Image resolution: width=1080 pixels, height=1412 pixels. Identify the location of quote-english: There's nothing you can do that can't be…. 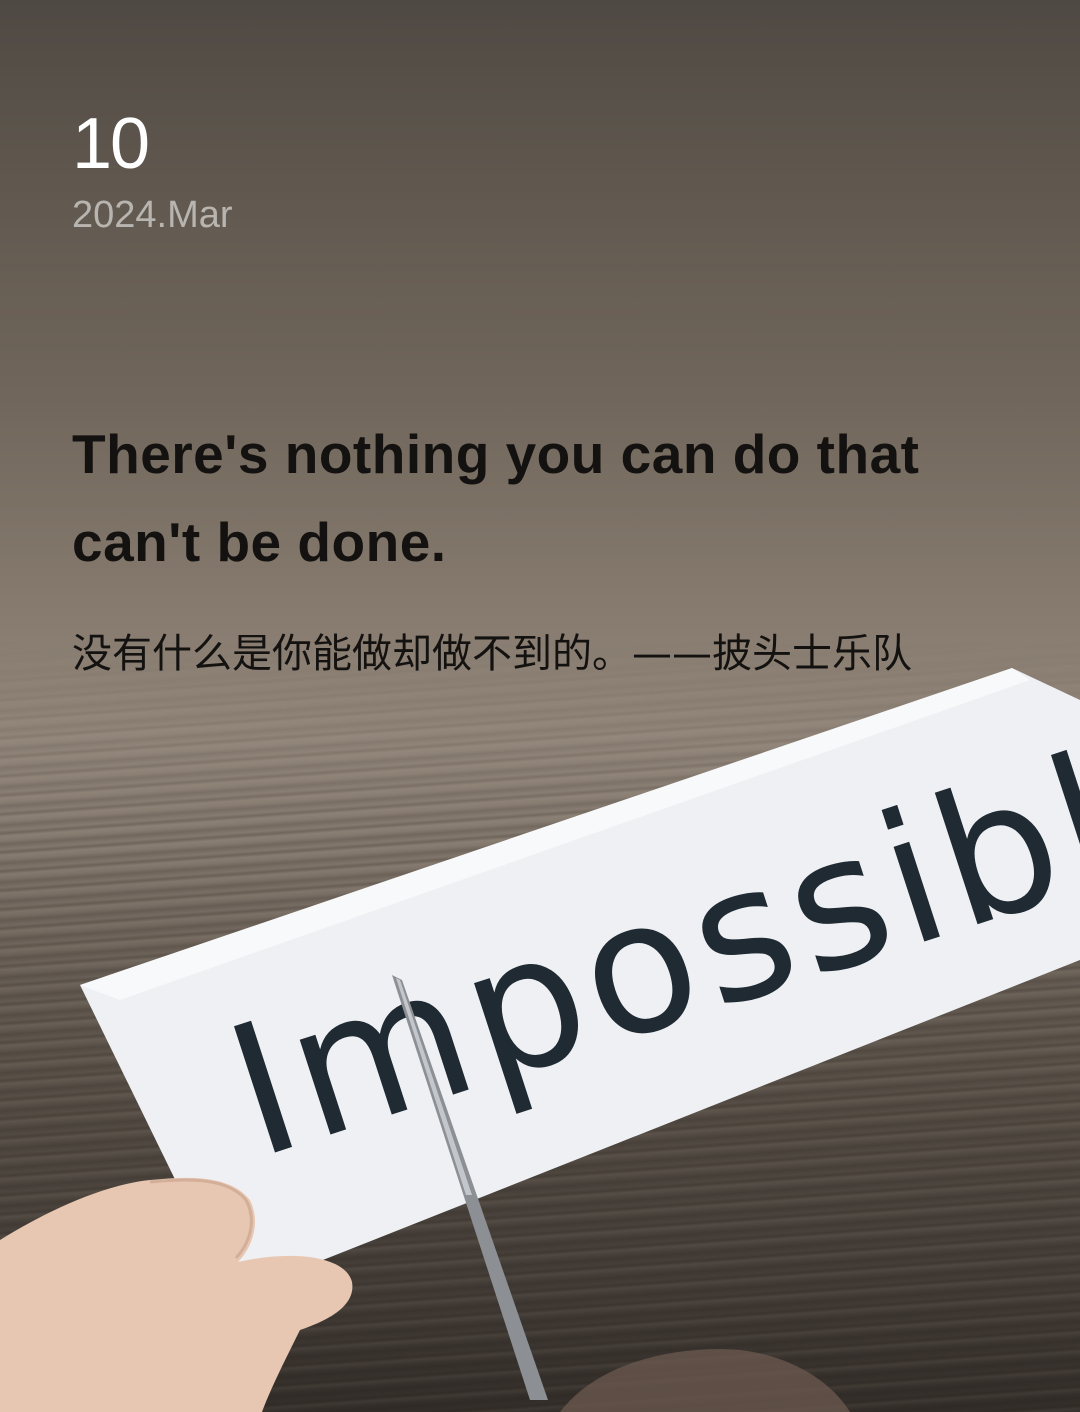
(496, 498).